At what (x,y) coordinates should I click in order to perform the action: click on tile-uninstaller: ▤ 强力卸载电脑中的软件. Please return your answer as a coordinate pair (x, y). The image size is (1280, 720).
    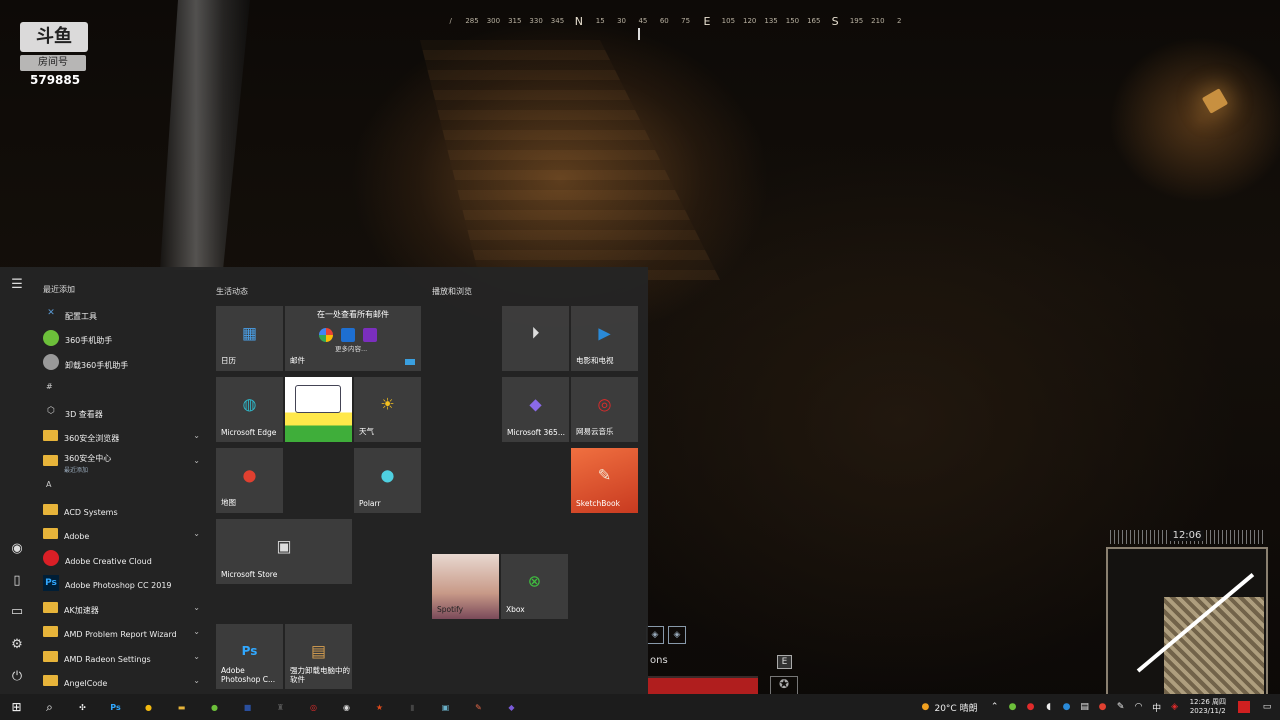
    Looking at the image, I should click on (318, 656).